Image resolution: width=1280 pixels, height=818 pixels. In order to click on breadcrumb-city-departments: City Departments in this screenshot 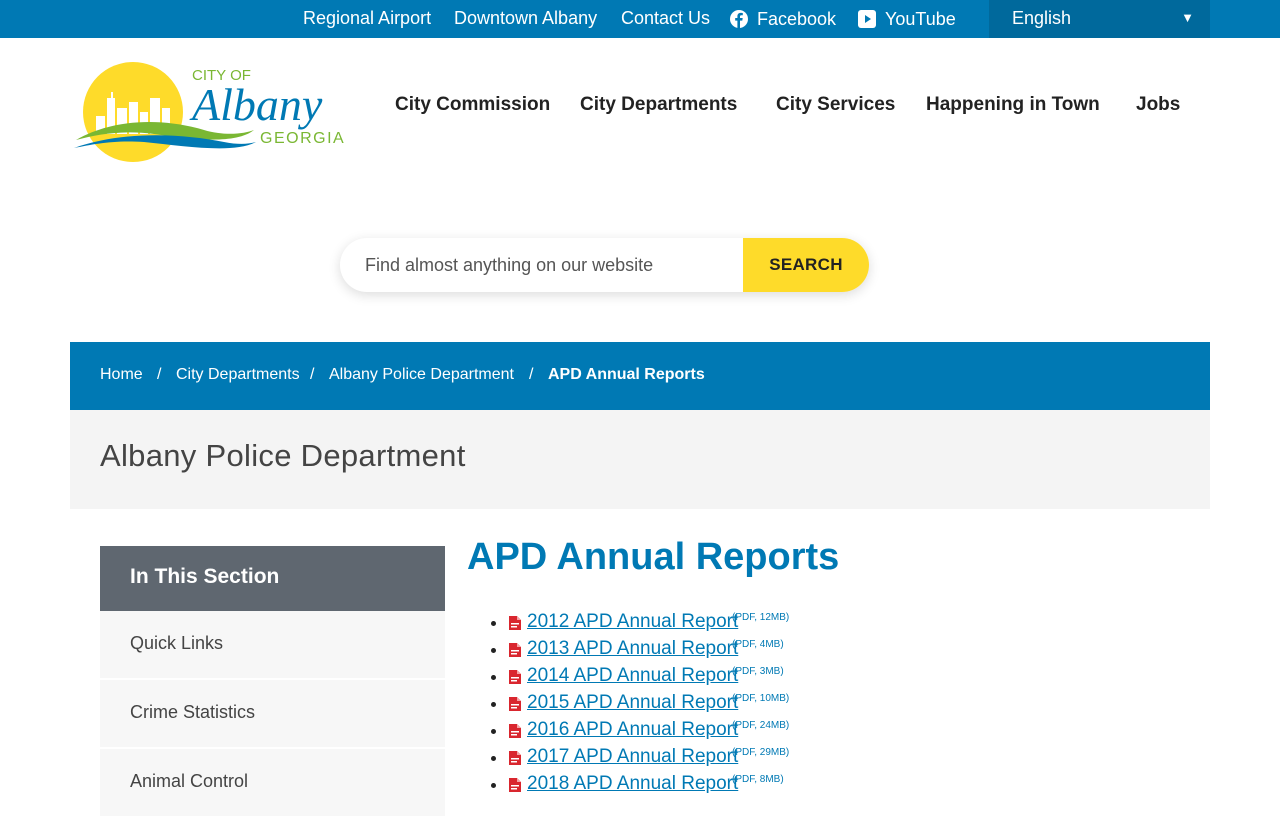, I will do `click(238, 375)`.